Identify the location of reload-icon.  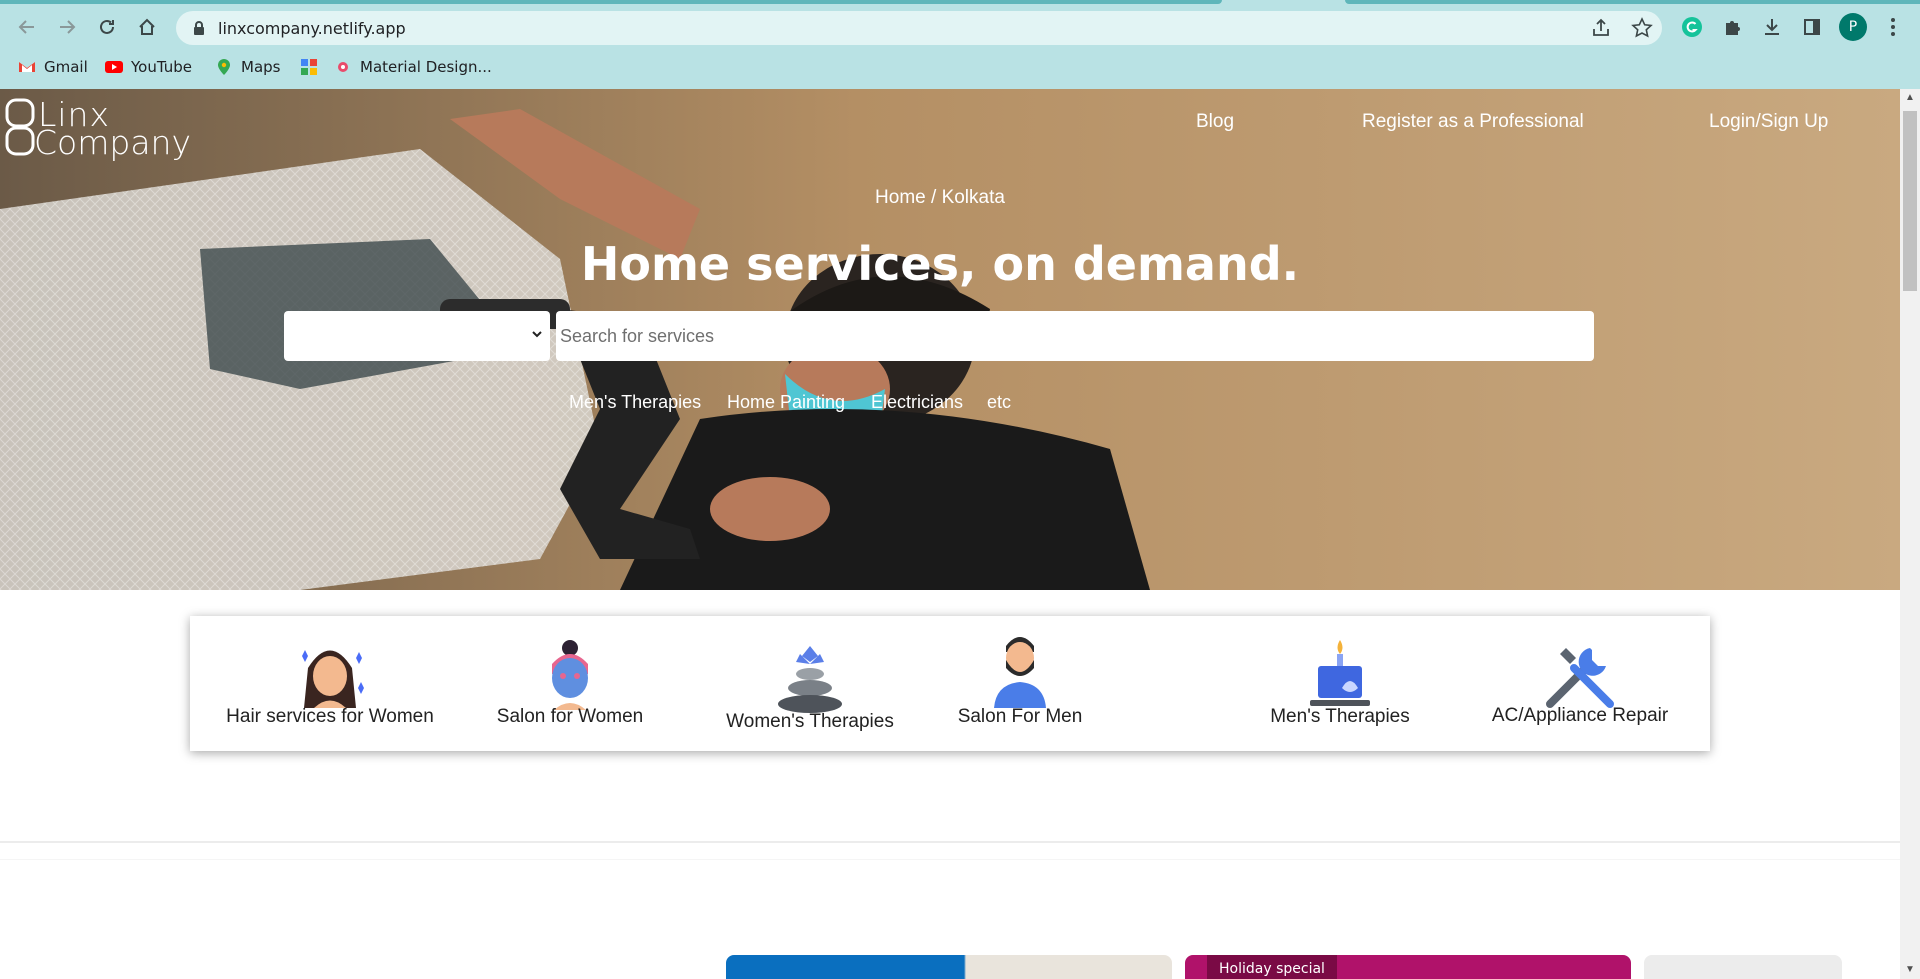
(107, 27).